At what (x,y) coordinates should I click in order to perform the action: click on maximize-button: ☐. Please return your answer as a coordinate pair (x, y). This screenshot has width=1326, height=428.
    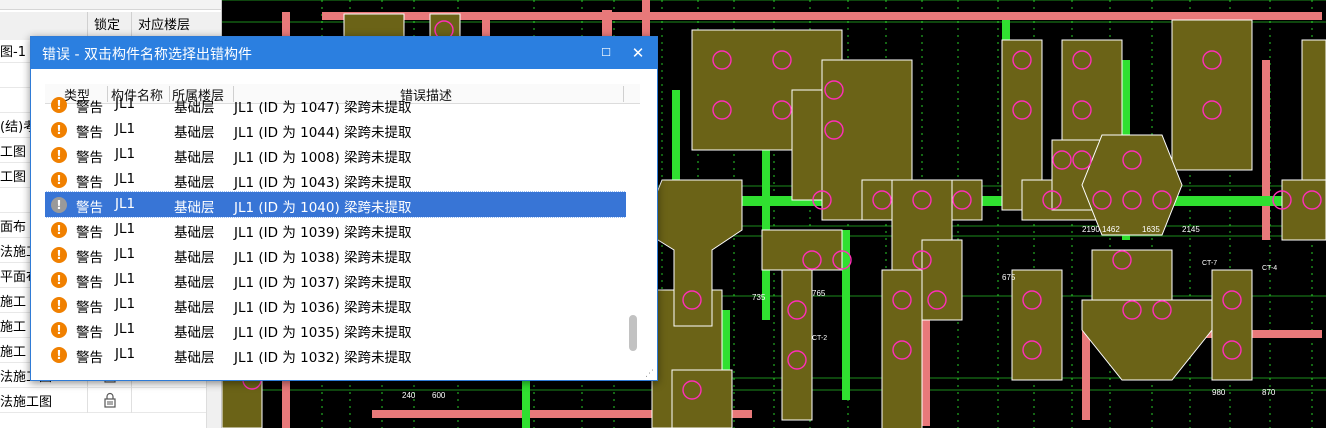
    Looking at the image, I should click on (606, 53).